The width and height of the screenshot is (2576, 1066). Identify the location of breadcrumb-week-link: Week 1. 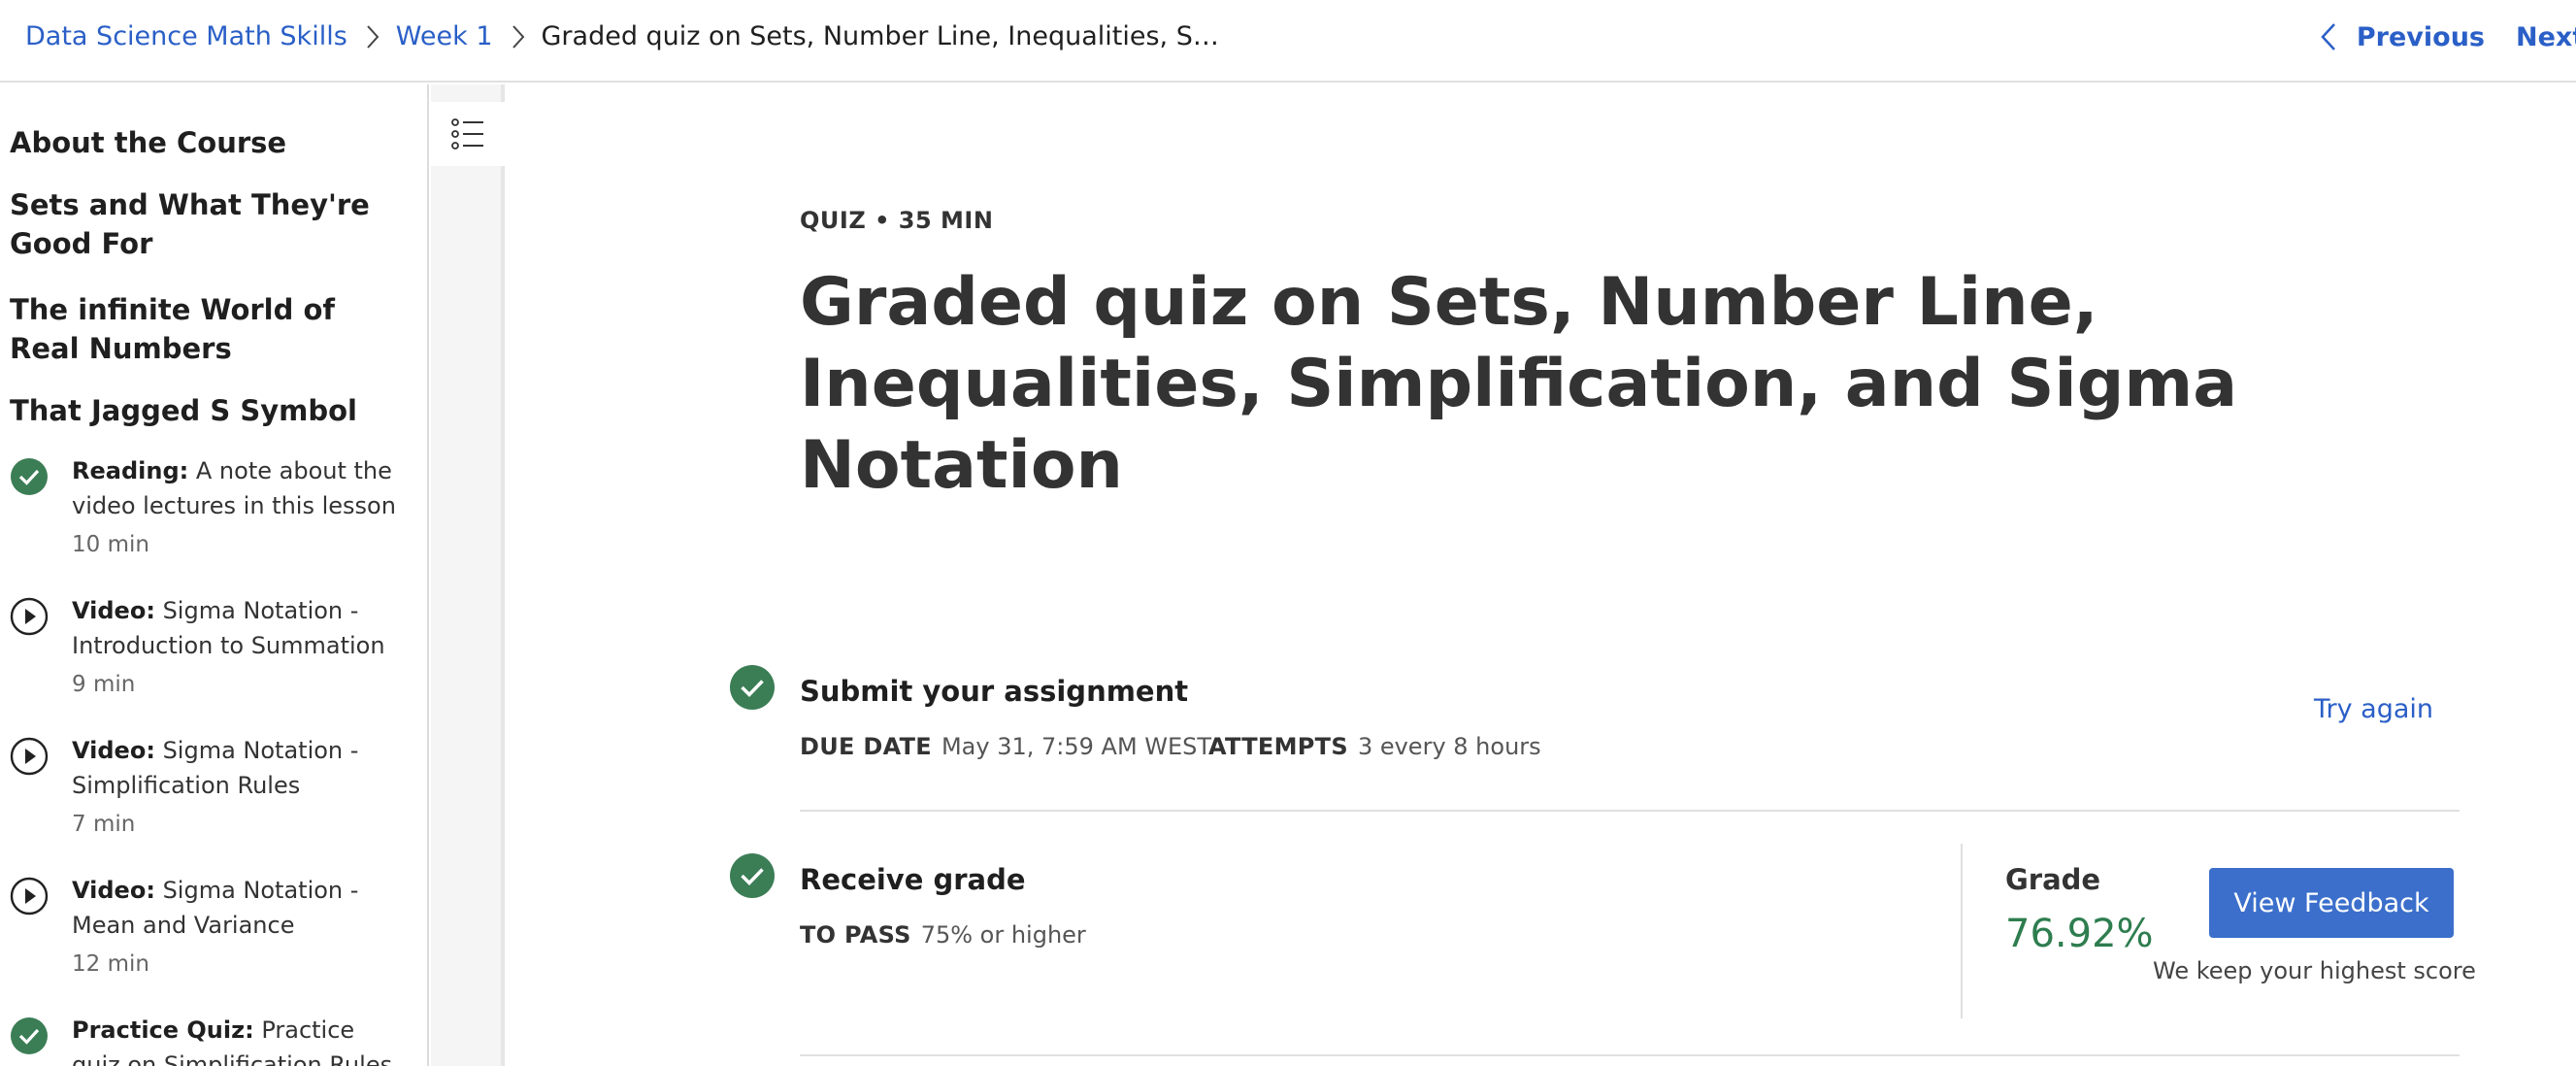
(444, 36).